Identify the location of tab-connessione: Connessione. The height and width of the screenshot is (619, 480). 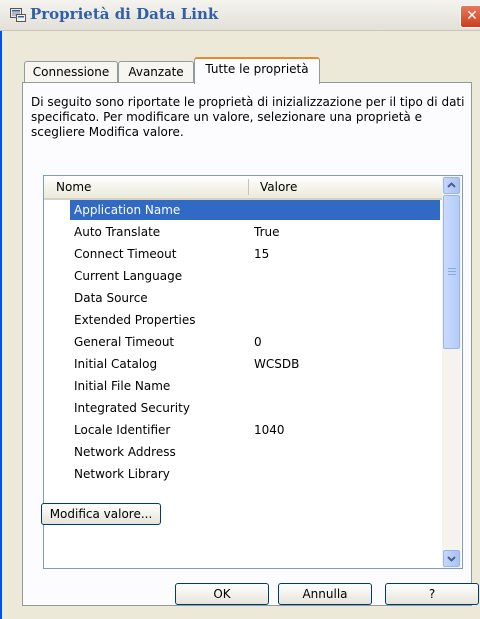
(71, 72).